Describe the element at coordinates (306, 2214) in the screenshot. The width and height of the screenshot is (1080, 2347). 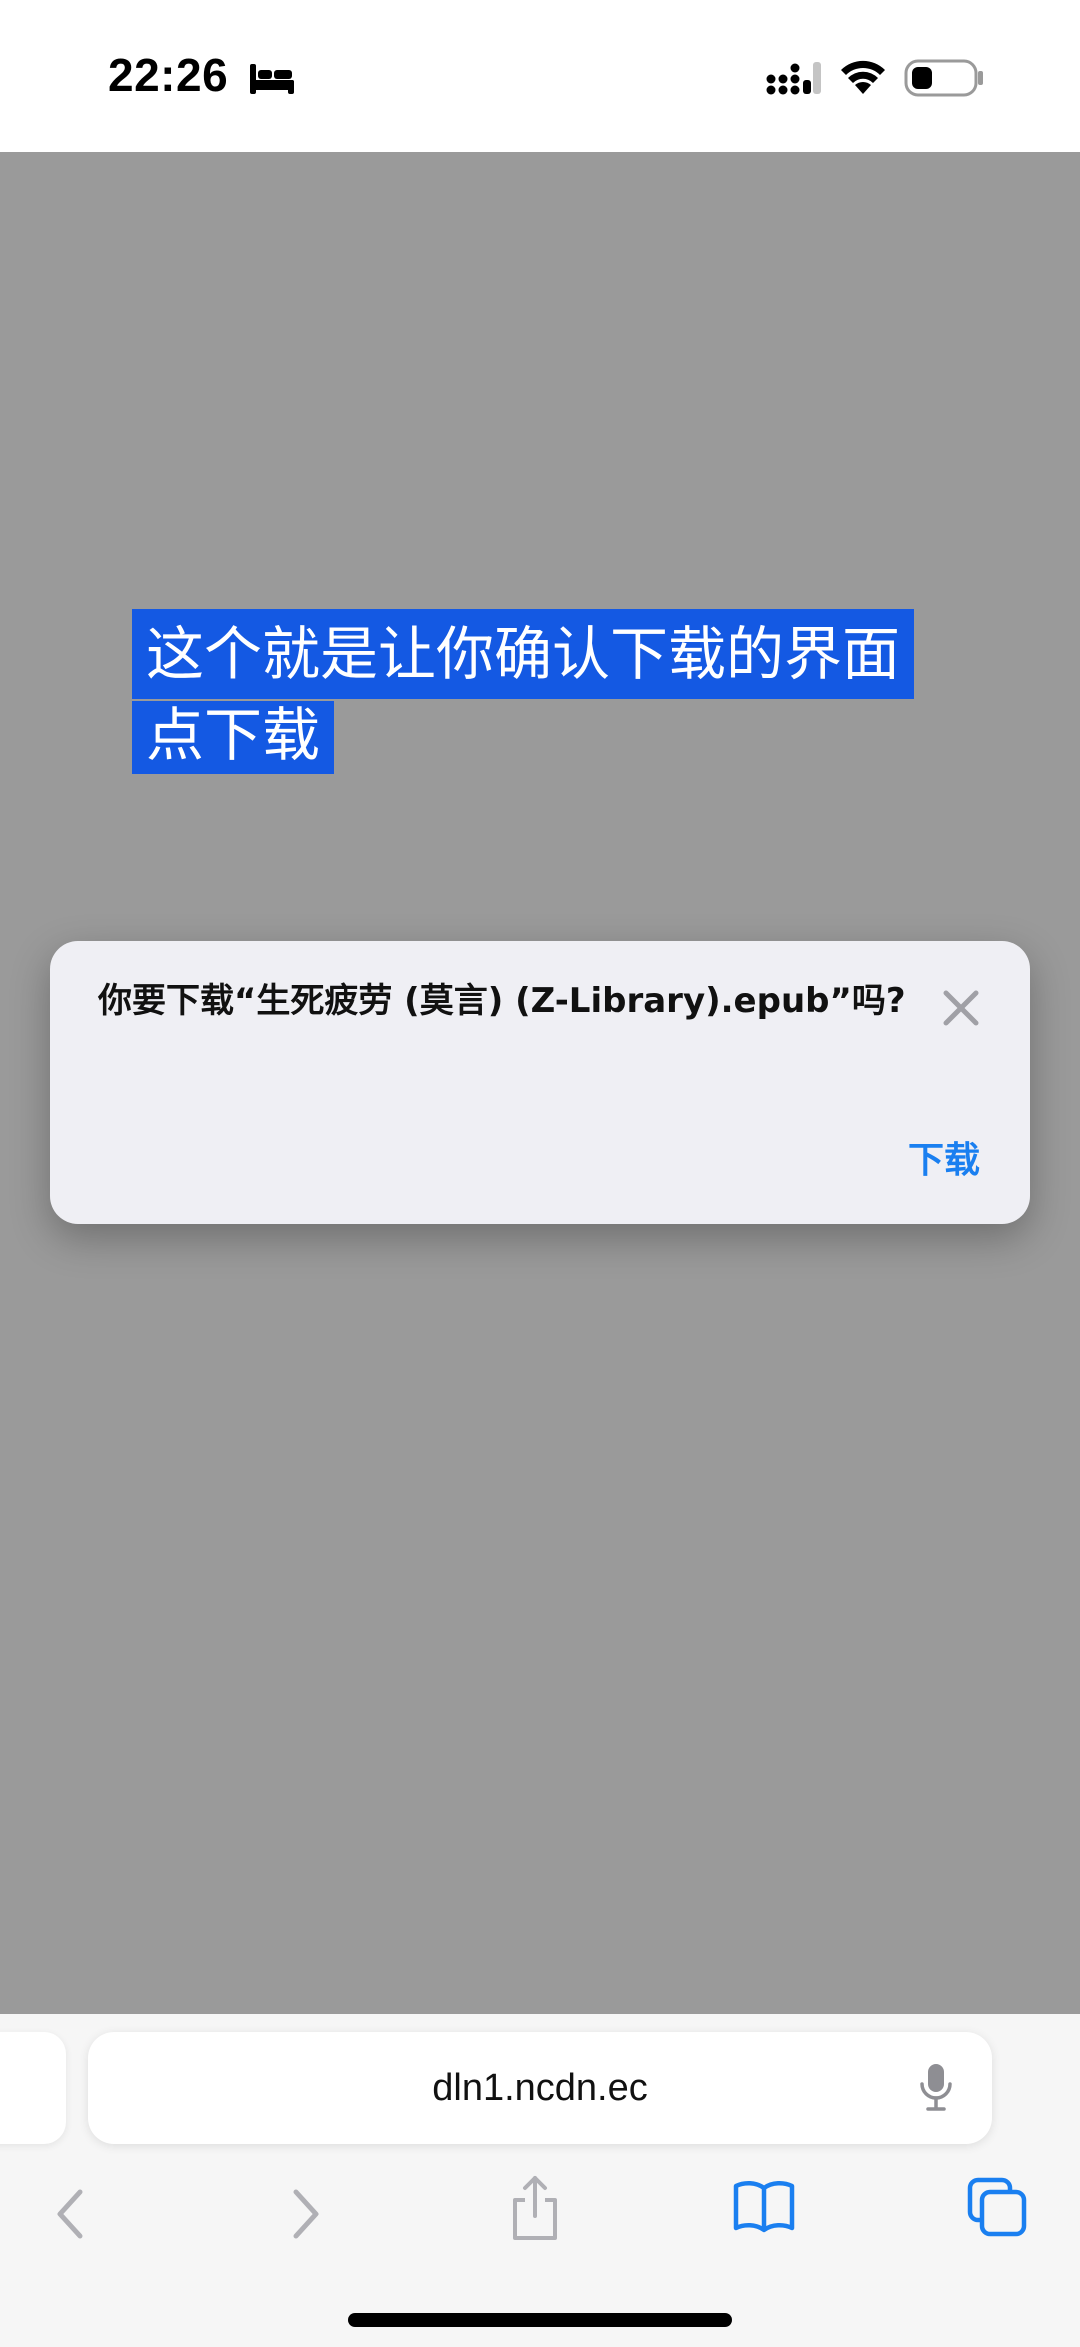
I see `forward-icon` at that location.